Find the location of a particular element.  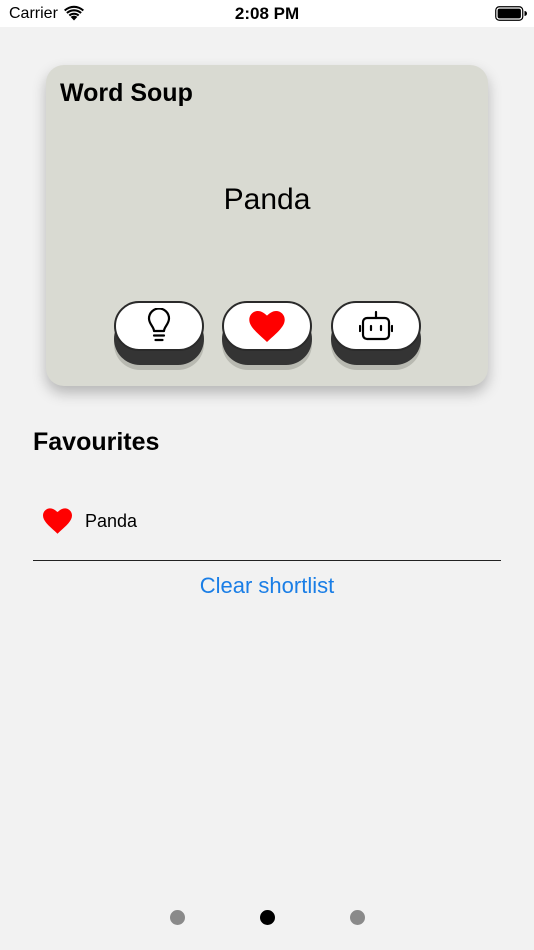

status-bar: Carrier 2:08 PM is located at coordinates (267, 13).